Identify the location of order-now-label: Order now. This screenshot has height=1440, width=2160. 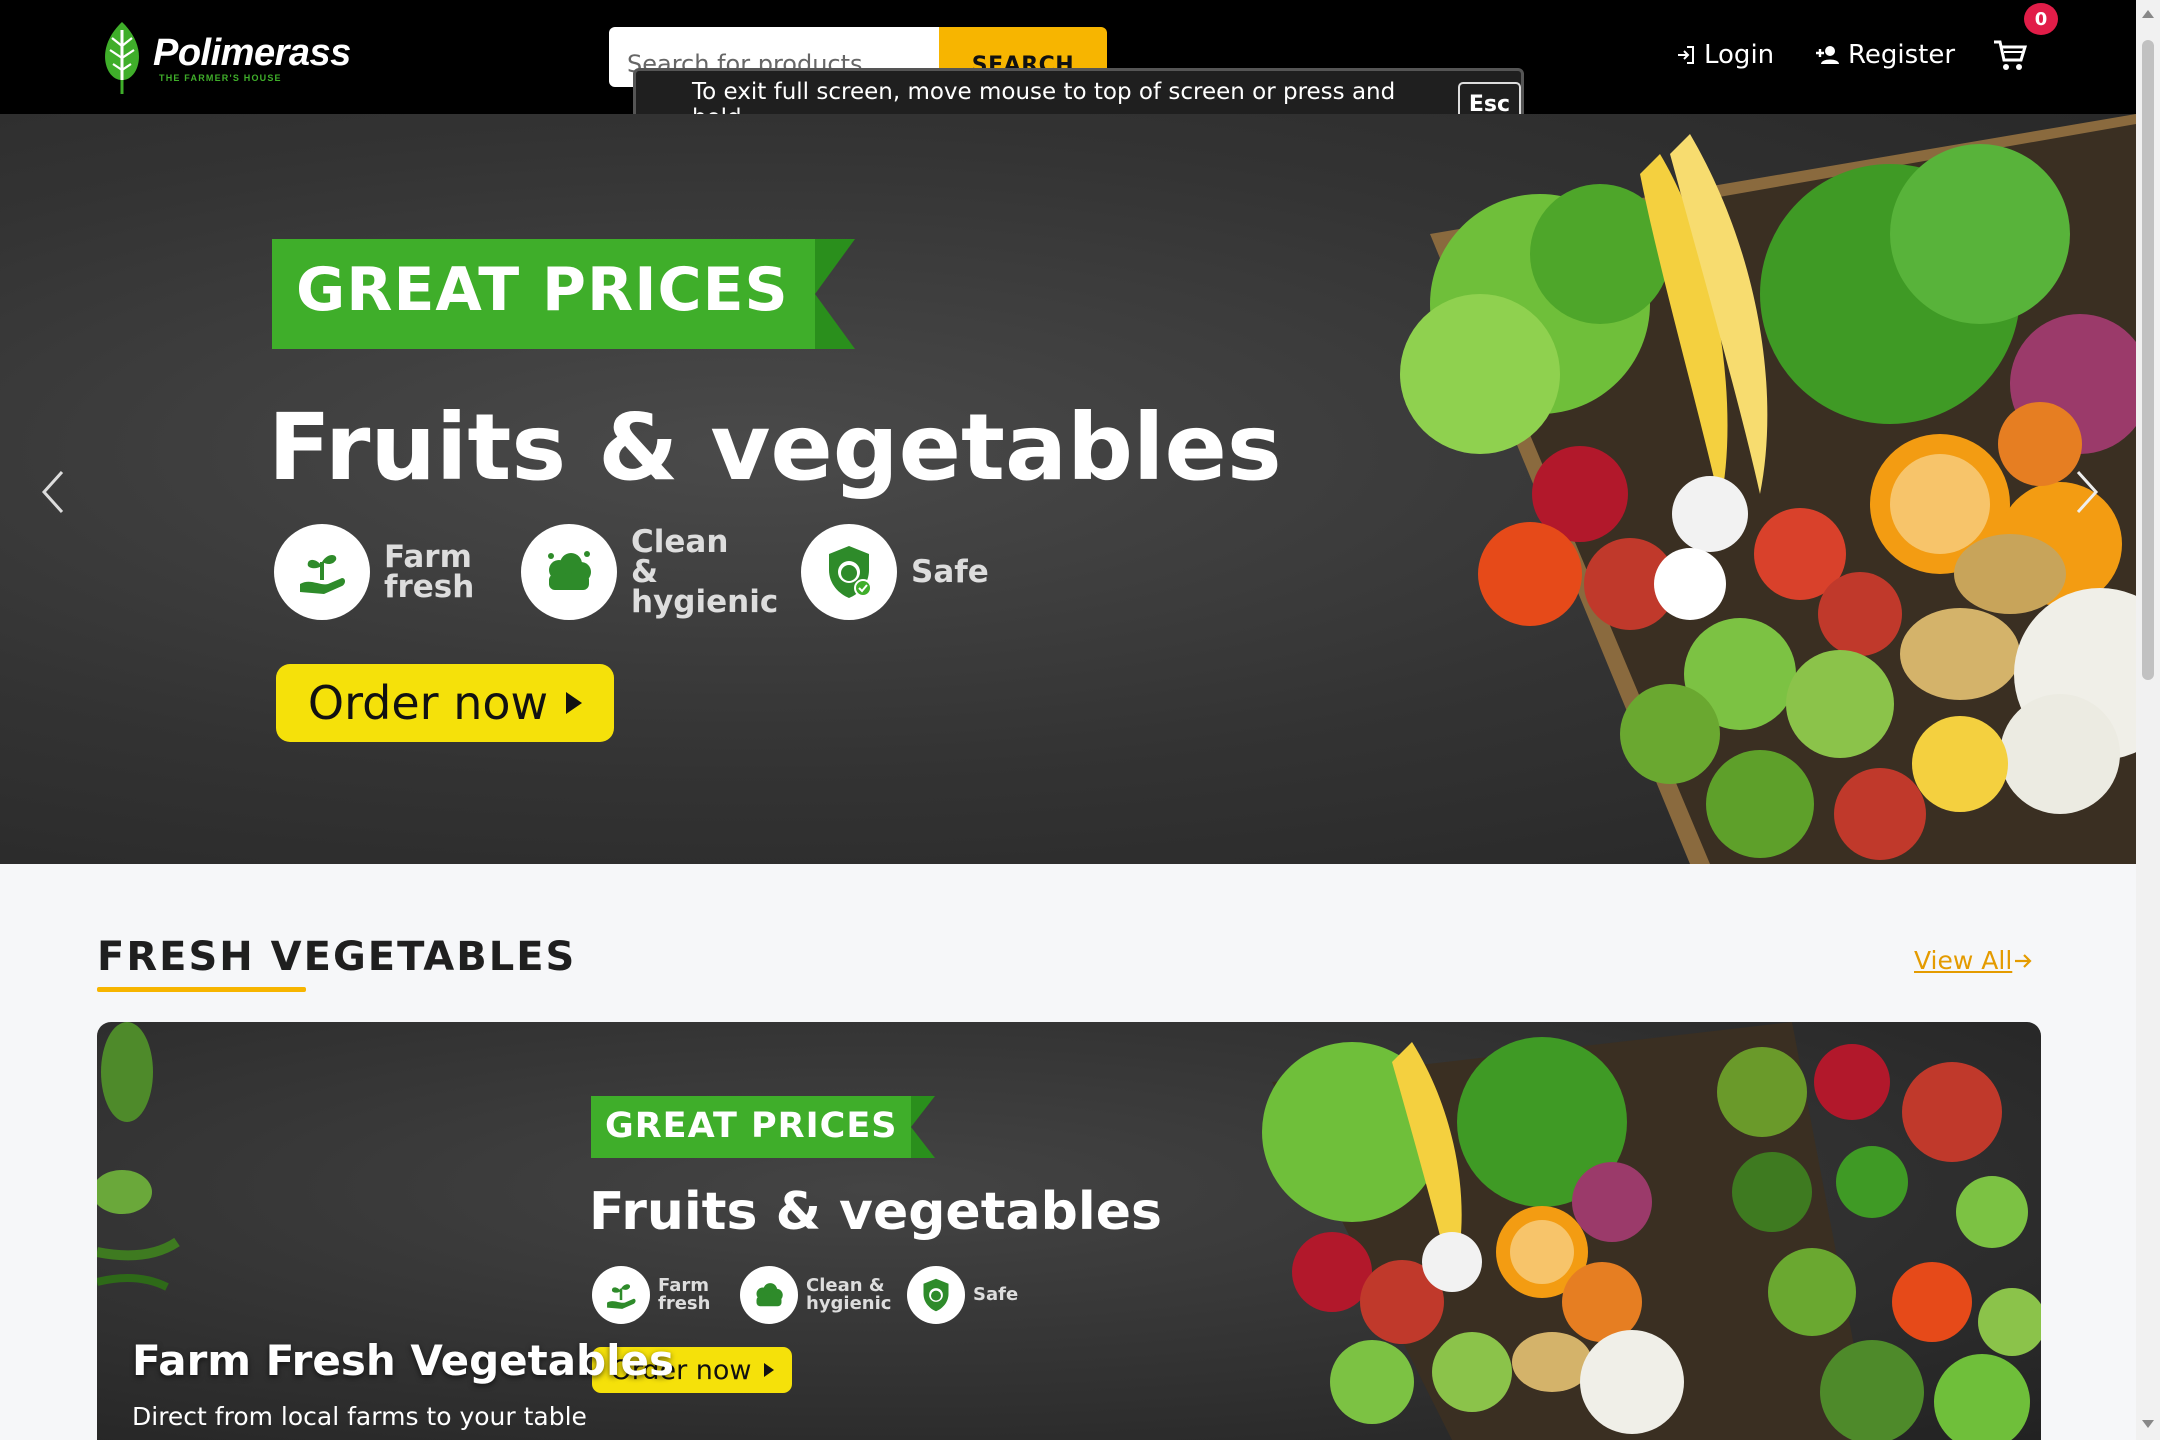
(428, 703).